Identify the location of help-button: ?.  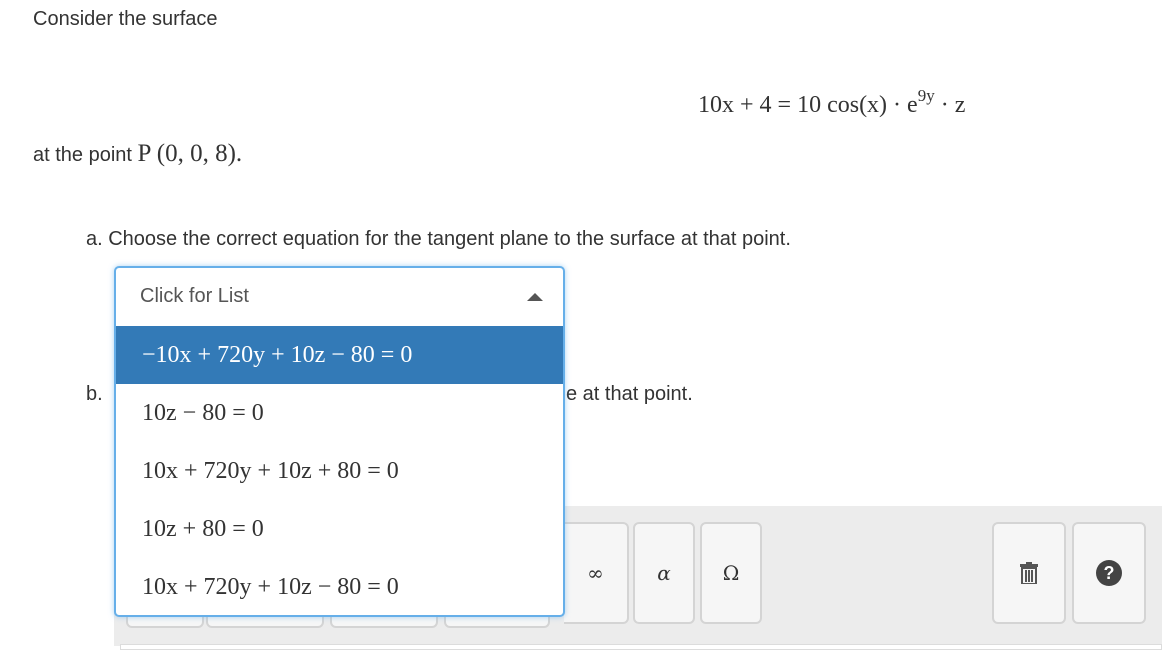
(1109, 573).